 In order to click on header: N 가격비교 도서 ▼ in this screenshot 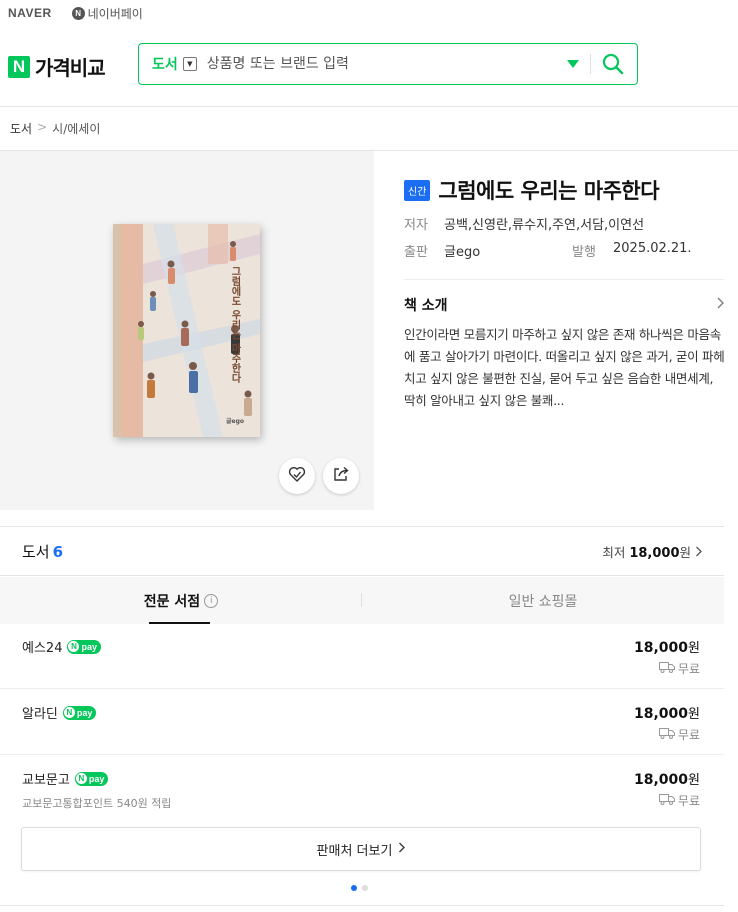, I will do `click(369, 64)`.